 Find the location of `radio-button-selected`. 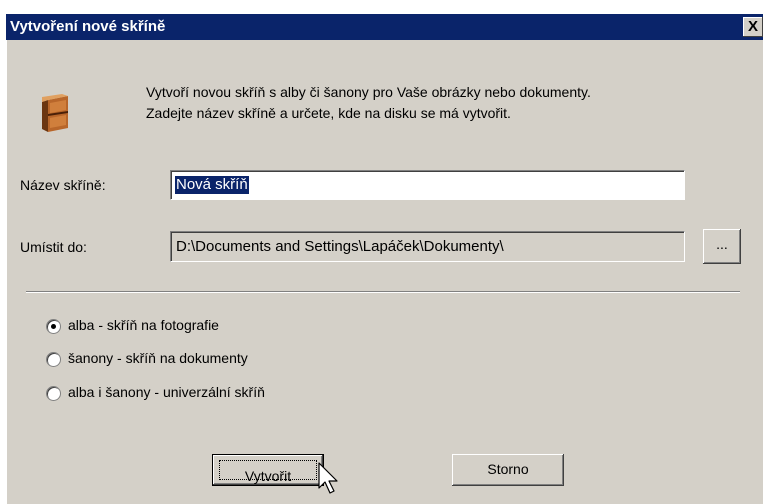

radio-button-selected is located at coordinates (53, 326).